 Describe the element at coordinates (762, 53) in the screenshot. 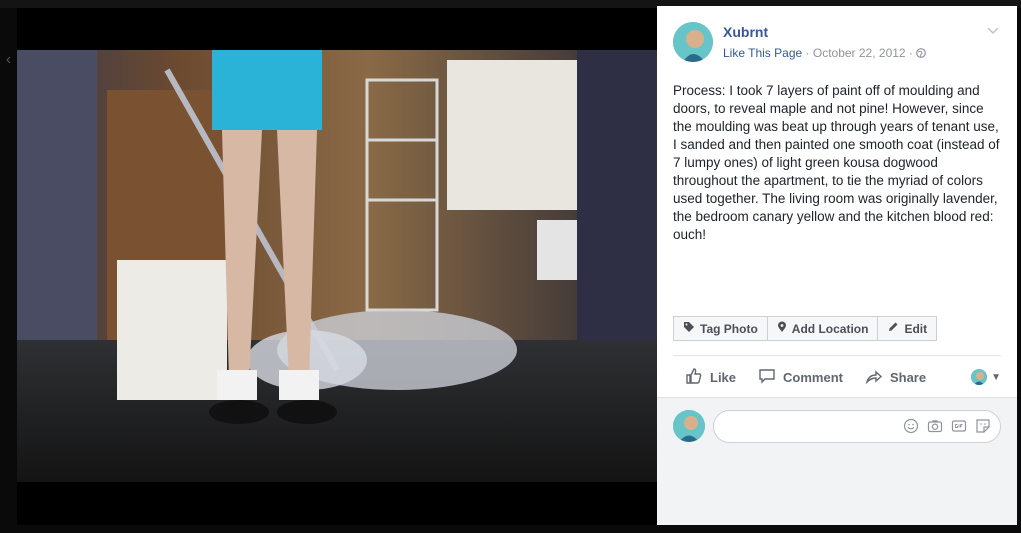

I see `like-page-link: Like This Page` at that location.